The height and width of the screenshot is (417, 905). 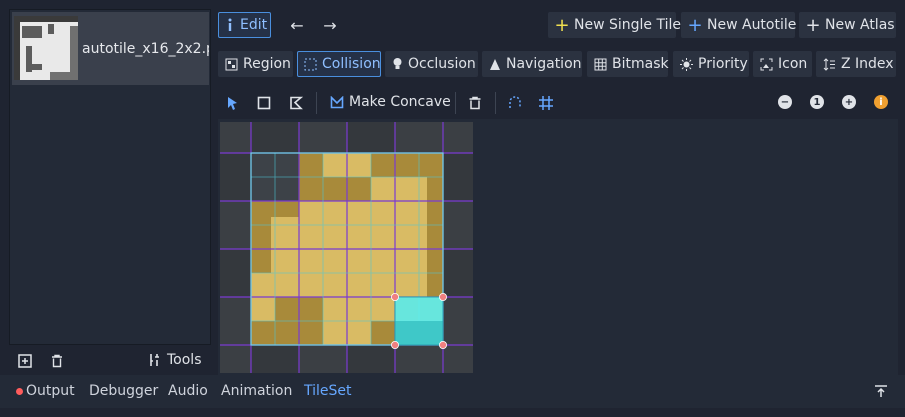 I want to click on tools-menu-button: Tools, so click(x=175, y=360).